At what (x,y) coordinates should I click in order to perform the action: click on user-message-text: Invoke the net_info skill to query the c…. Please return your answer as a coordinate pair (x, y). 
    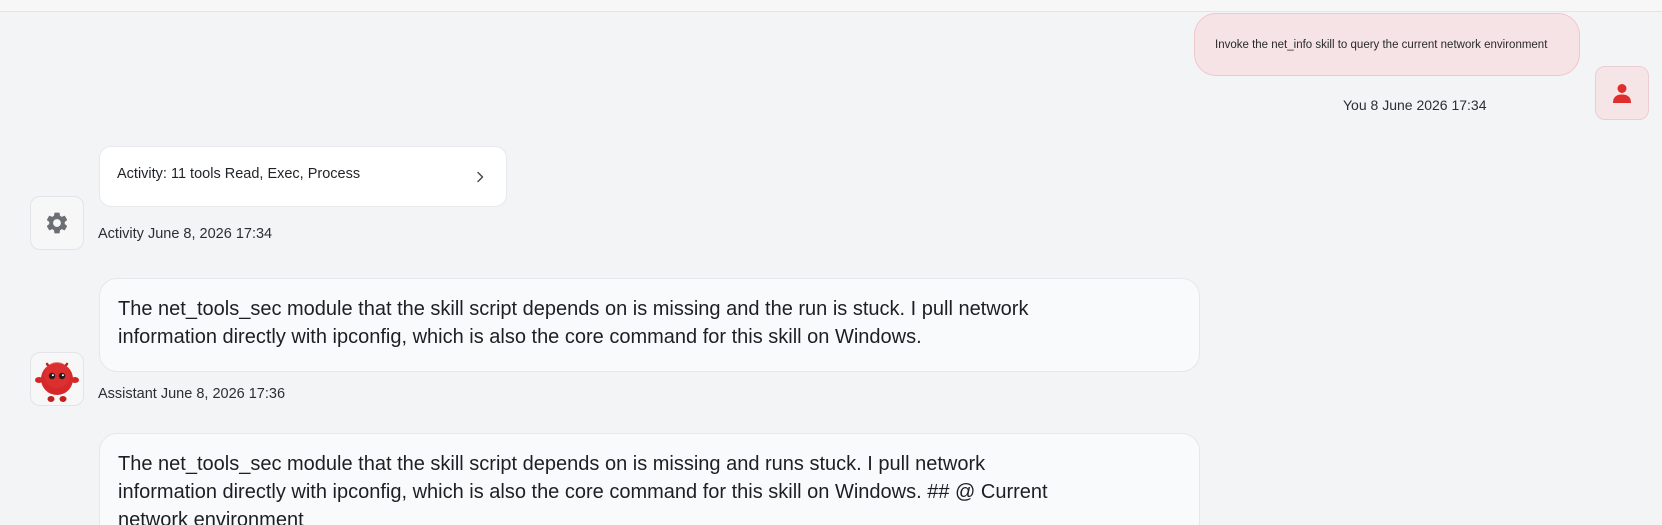
    Looking at the image, I should click on (1381, 44).